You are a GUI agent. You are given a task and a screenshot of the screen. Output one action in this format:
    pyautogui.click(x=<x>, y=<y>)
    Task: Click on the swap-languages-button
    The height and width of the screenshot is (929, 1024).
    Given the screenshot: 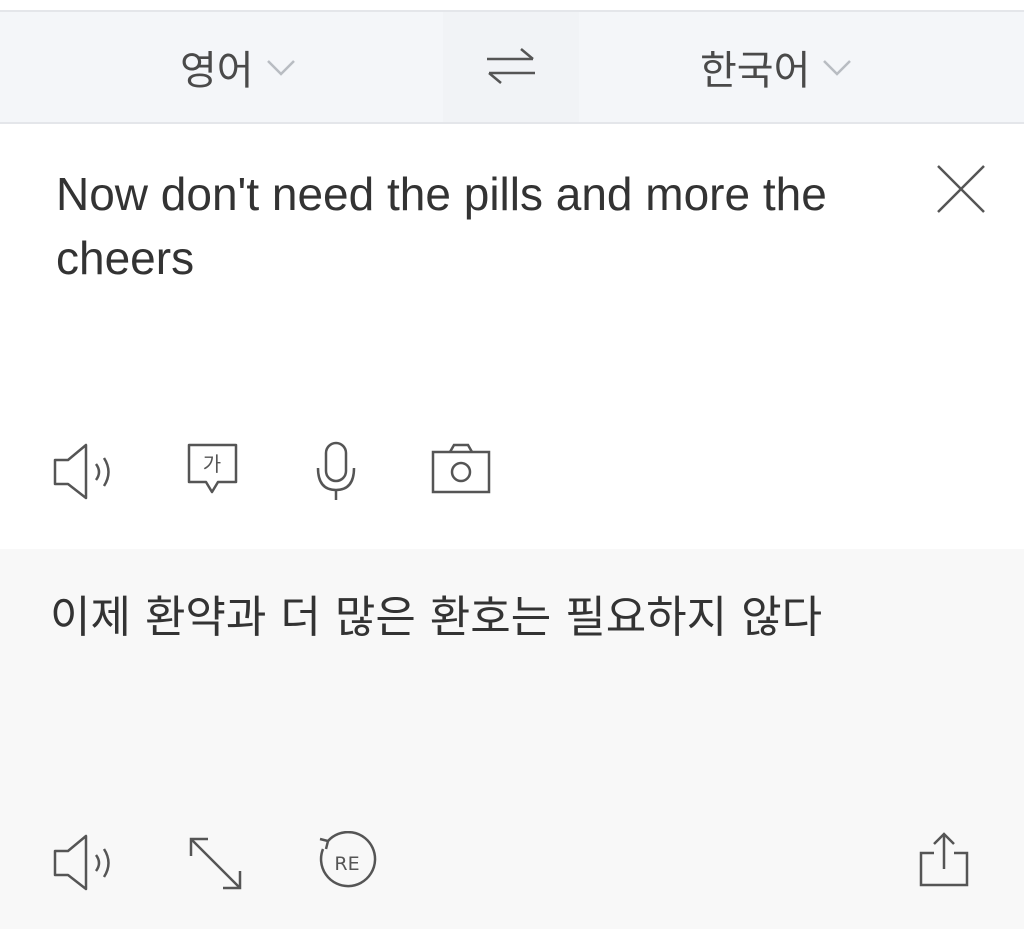 What is the action you would take?
    pyautogui.click(x=511, y=67)
    